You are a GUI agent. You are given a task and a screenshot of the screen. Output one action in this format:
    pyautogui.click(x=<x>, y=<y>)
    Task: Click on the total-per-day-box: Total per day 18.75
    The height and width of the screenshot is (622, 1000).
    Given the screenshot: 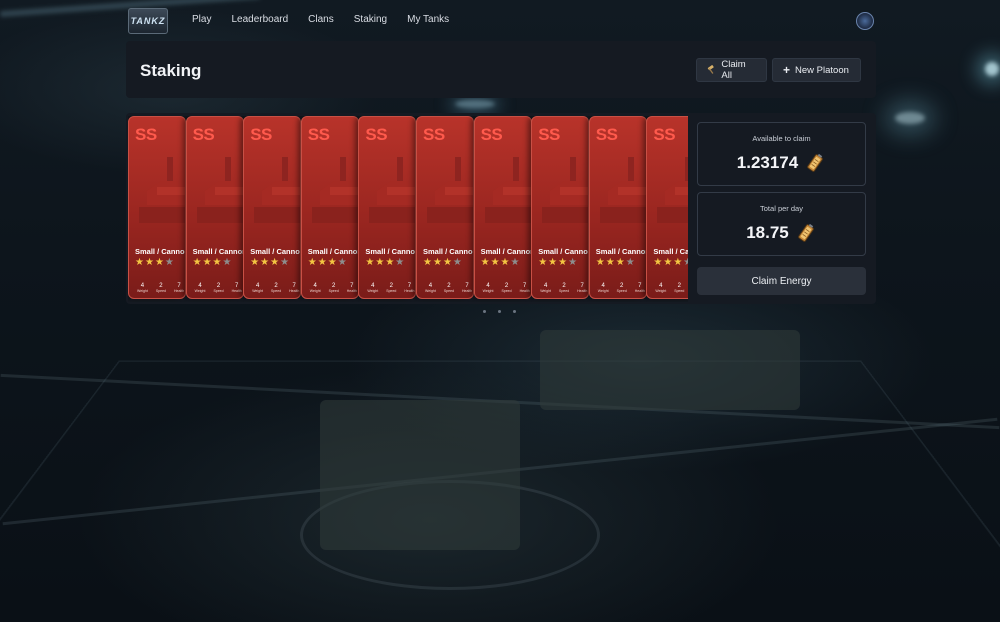 What is the action you would take?
    pyautogui.click(x=781, y=224)
    